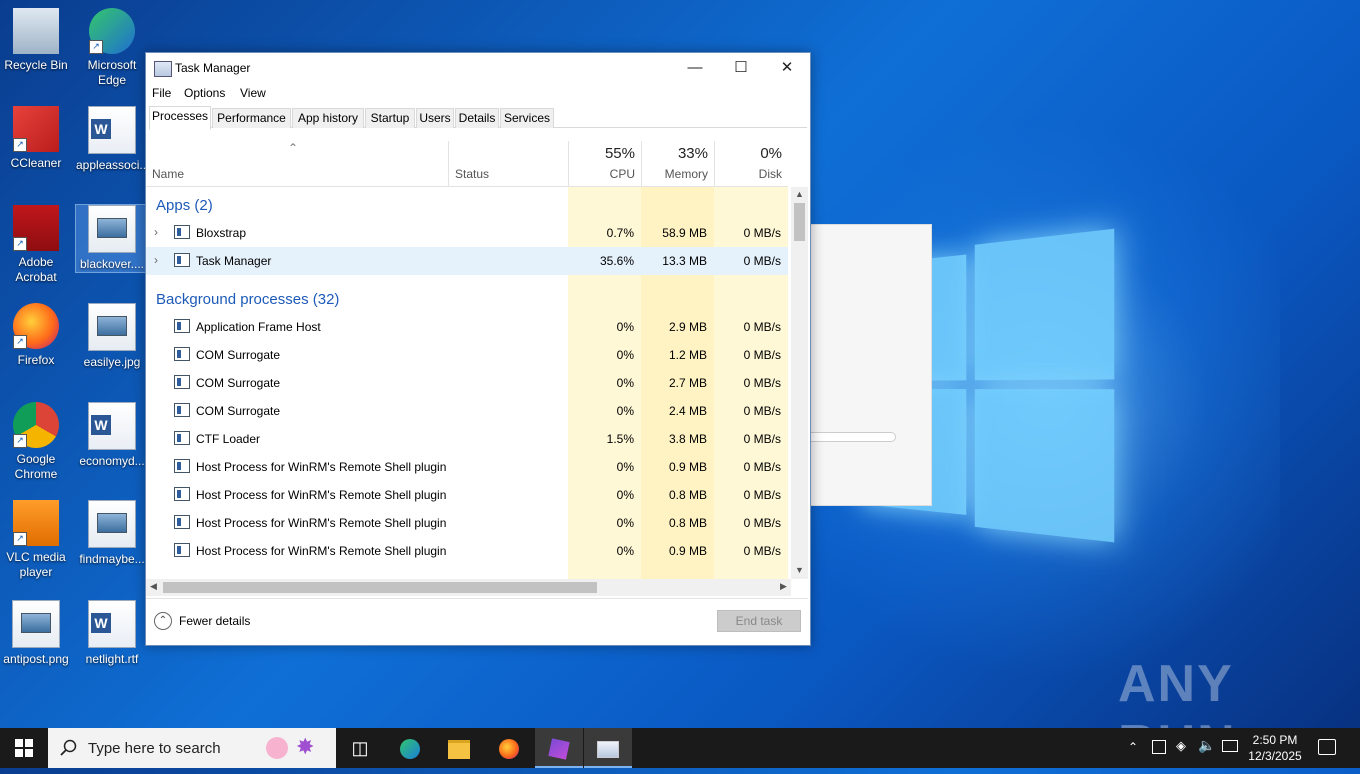 Image resolution: width=1360 pixels, height=774 pixels. What do you see at coordinates (770, 174) in the screenshot?
I see `col-disk-label: Disk` at bounding box center [770, 174].